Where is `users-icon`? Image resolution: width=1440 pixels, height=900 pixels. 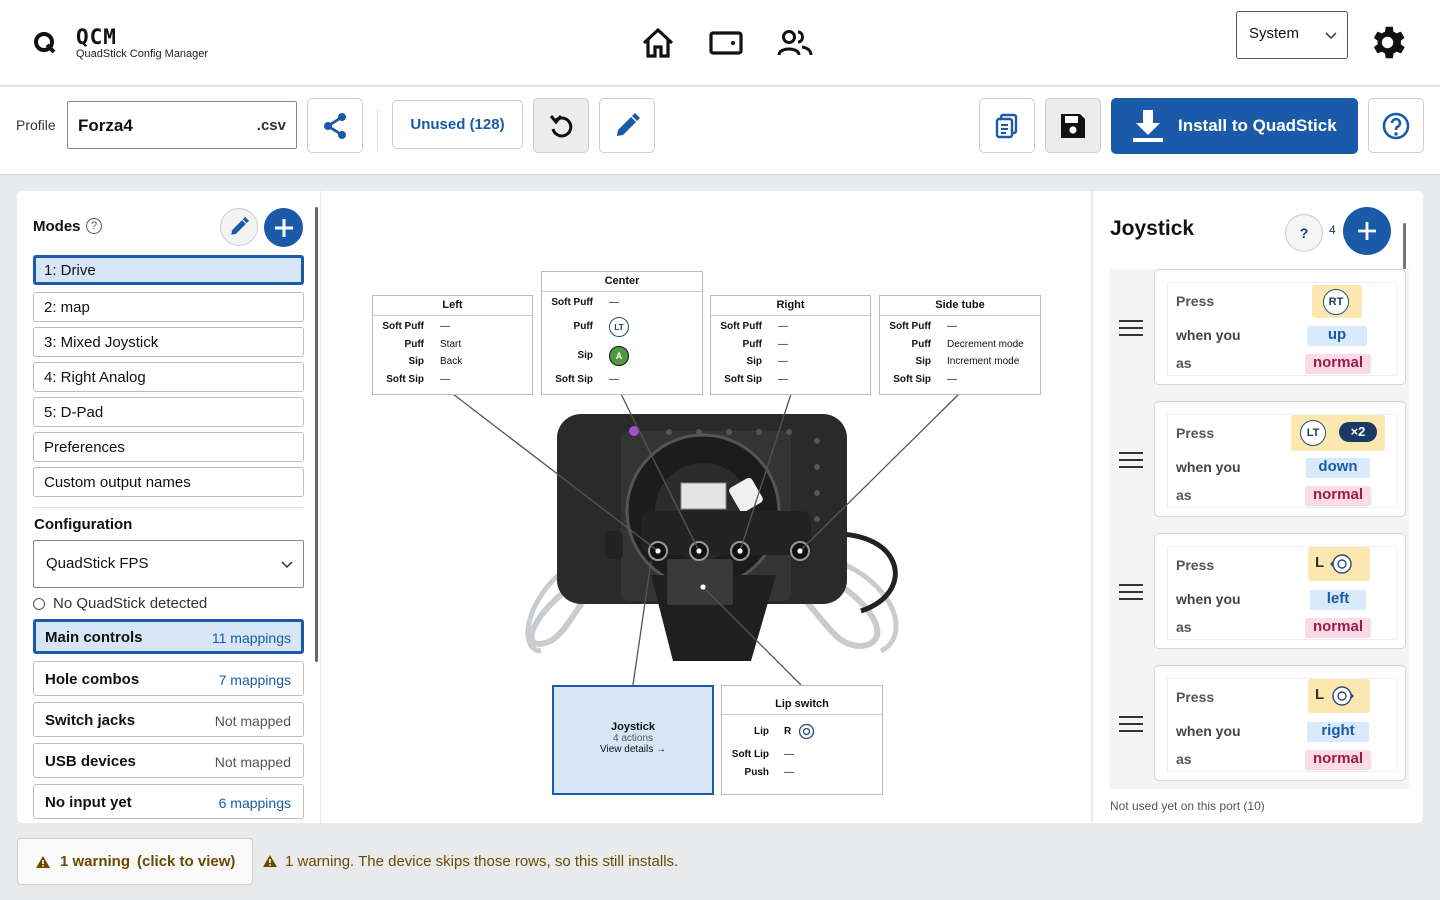
users-icon is located at coordinates (795, 45).